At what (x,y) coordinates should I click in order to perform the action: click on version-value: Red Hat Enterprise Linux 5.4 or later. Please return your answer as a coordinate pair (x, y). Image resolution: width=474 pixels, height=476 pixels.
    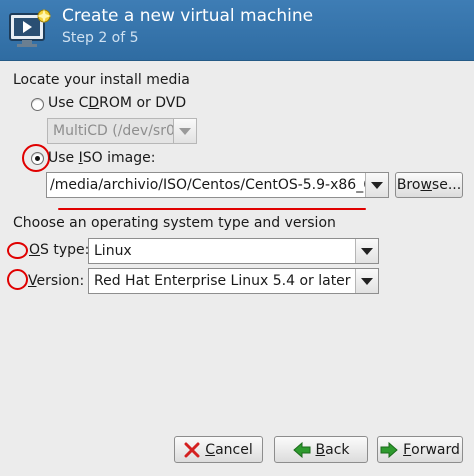
    Looking at the image, I should click on (222, 281).